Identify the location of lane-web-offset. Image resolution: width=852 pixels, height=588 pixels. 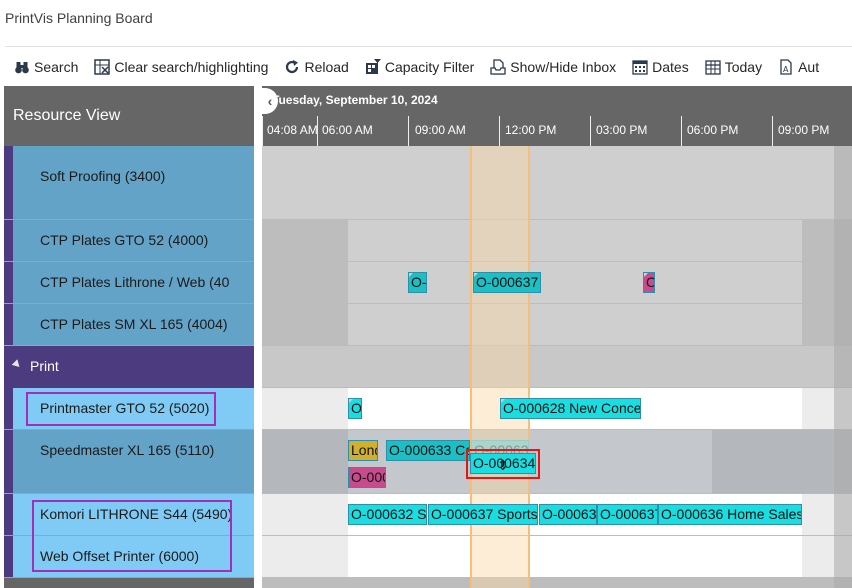
(557, 557).